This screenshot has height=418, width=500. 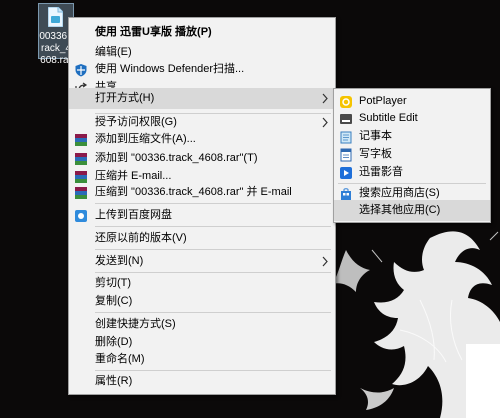 What do you see at coordinates (202, 301) in the screenshot?
I see `menu-item-copy: 复制(C)` at bounding box center [202, 301].